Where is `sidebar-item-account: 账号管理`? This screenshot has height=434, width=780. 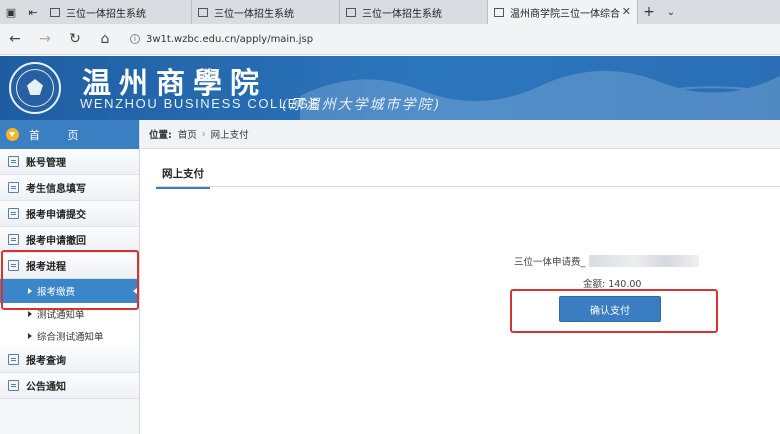 sidebar-item-account: 账号管理 is located at coordinates (69, 162).